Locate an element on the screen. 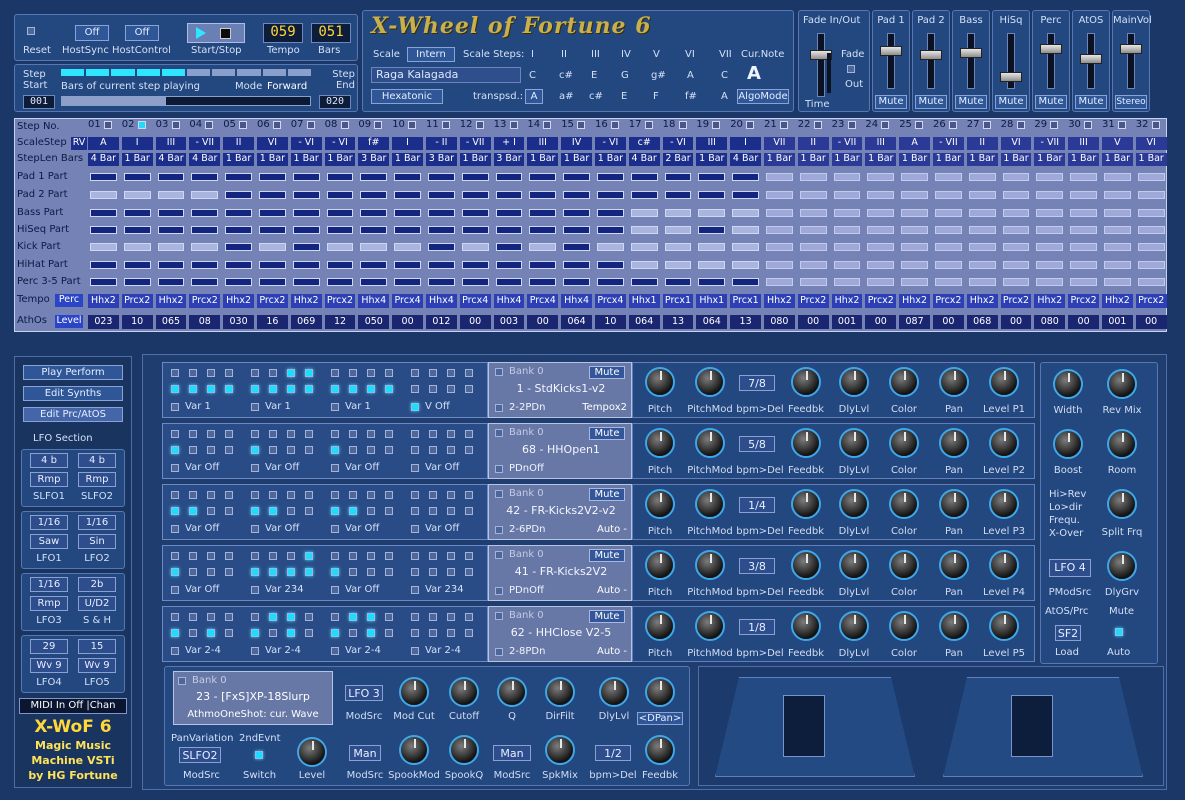 This screenshot has width=1185, height=800. tempo-cell: Hhx4 is located at coordinates (441, 301).